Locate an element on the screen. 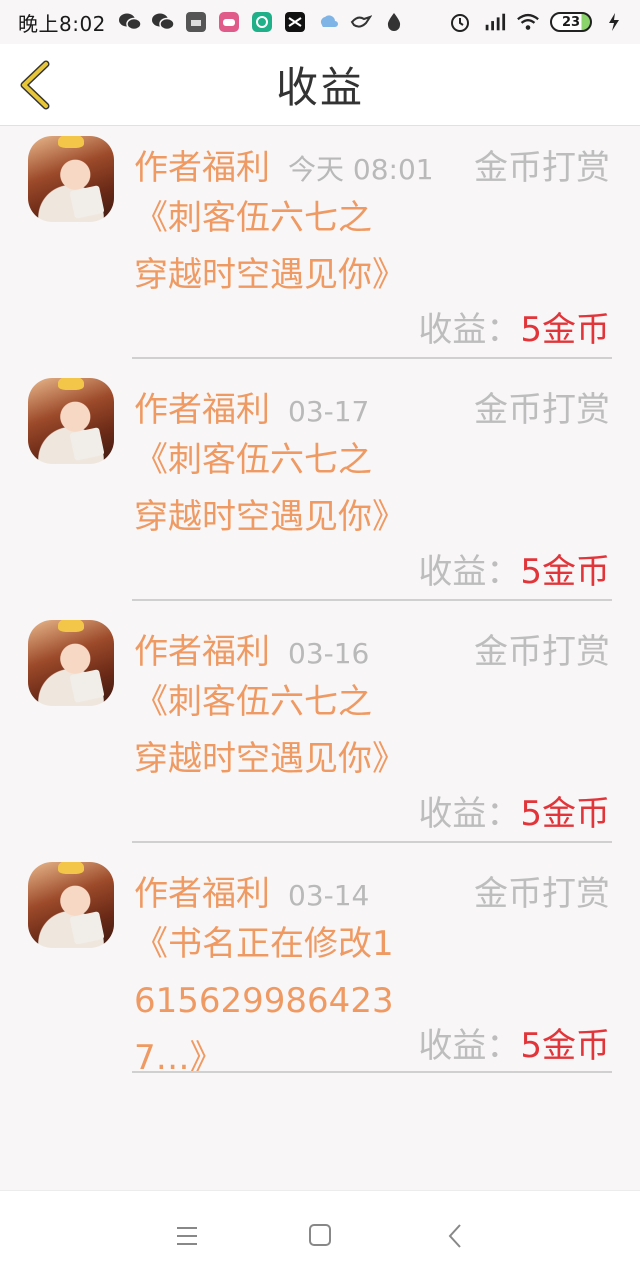 The width and height of the screenshot is (640, 1280). drop-icon is located at coordinates (394, 22).